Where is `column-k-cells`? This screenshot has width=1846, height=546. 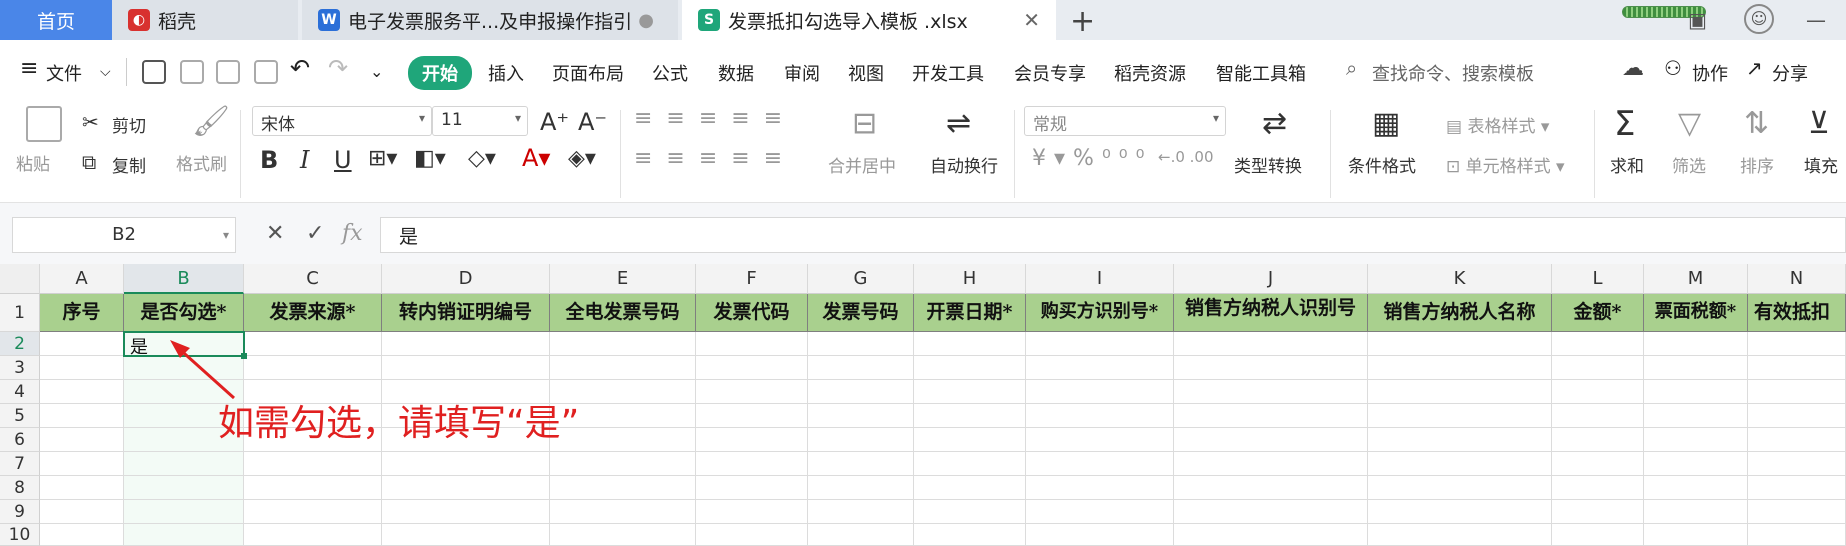
column-k-cells is located at coordinates (1460, 439).